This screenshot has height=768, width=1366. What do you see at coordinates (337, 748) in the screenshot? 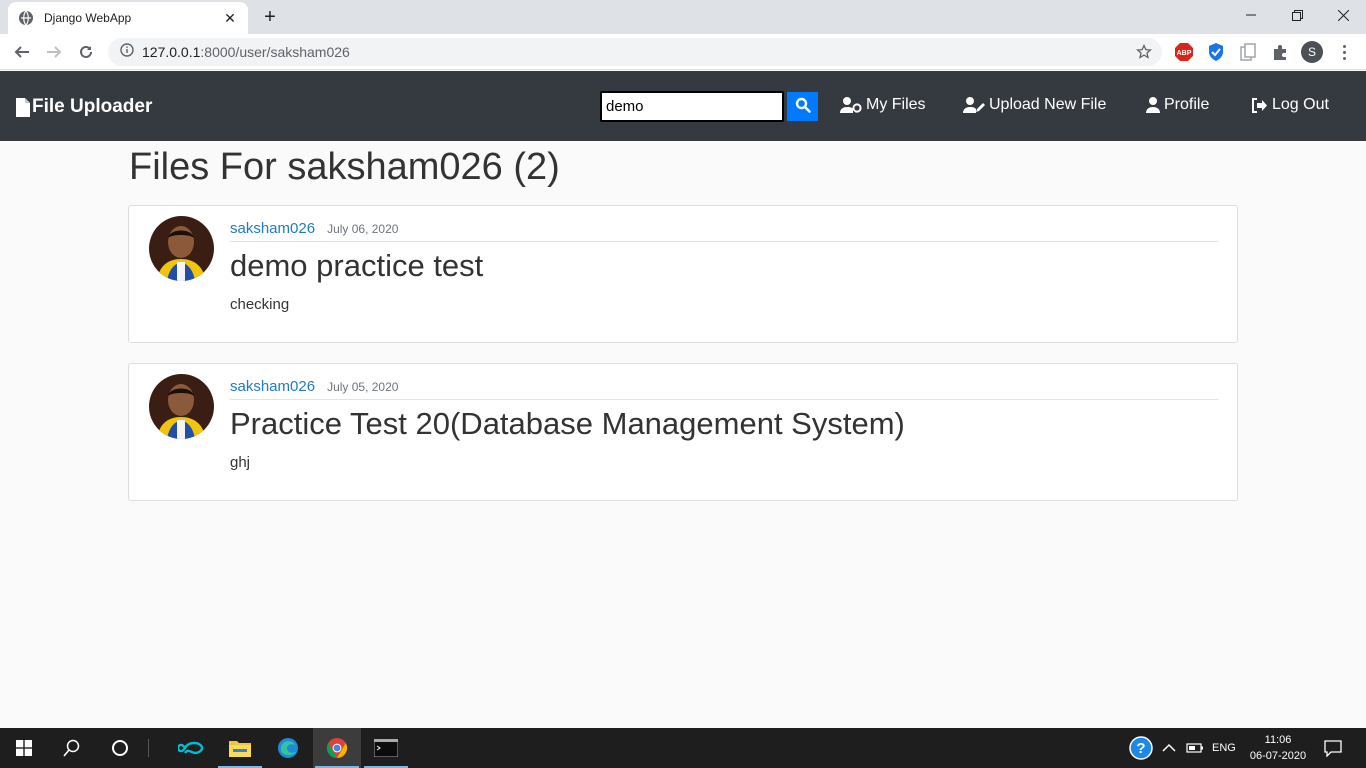
I see `chrome-browser-icon` at bounding box center [337, 748].